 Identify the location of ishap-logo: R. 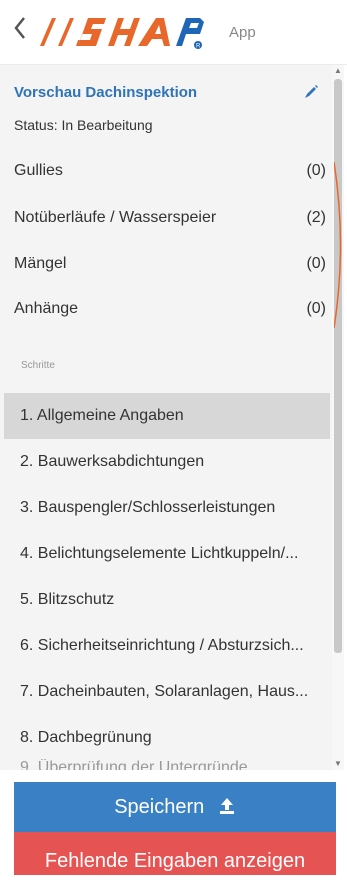
(122, 34).